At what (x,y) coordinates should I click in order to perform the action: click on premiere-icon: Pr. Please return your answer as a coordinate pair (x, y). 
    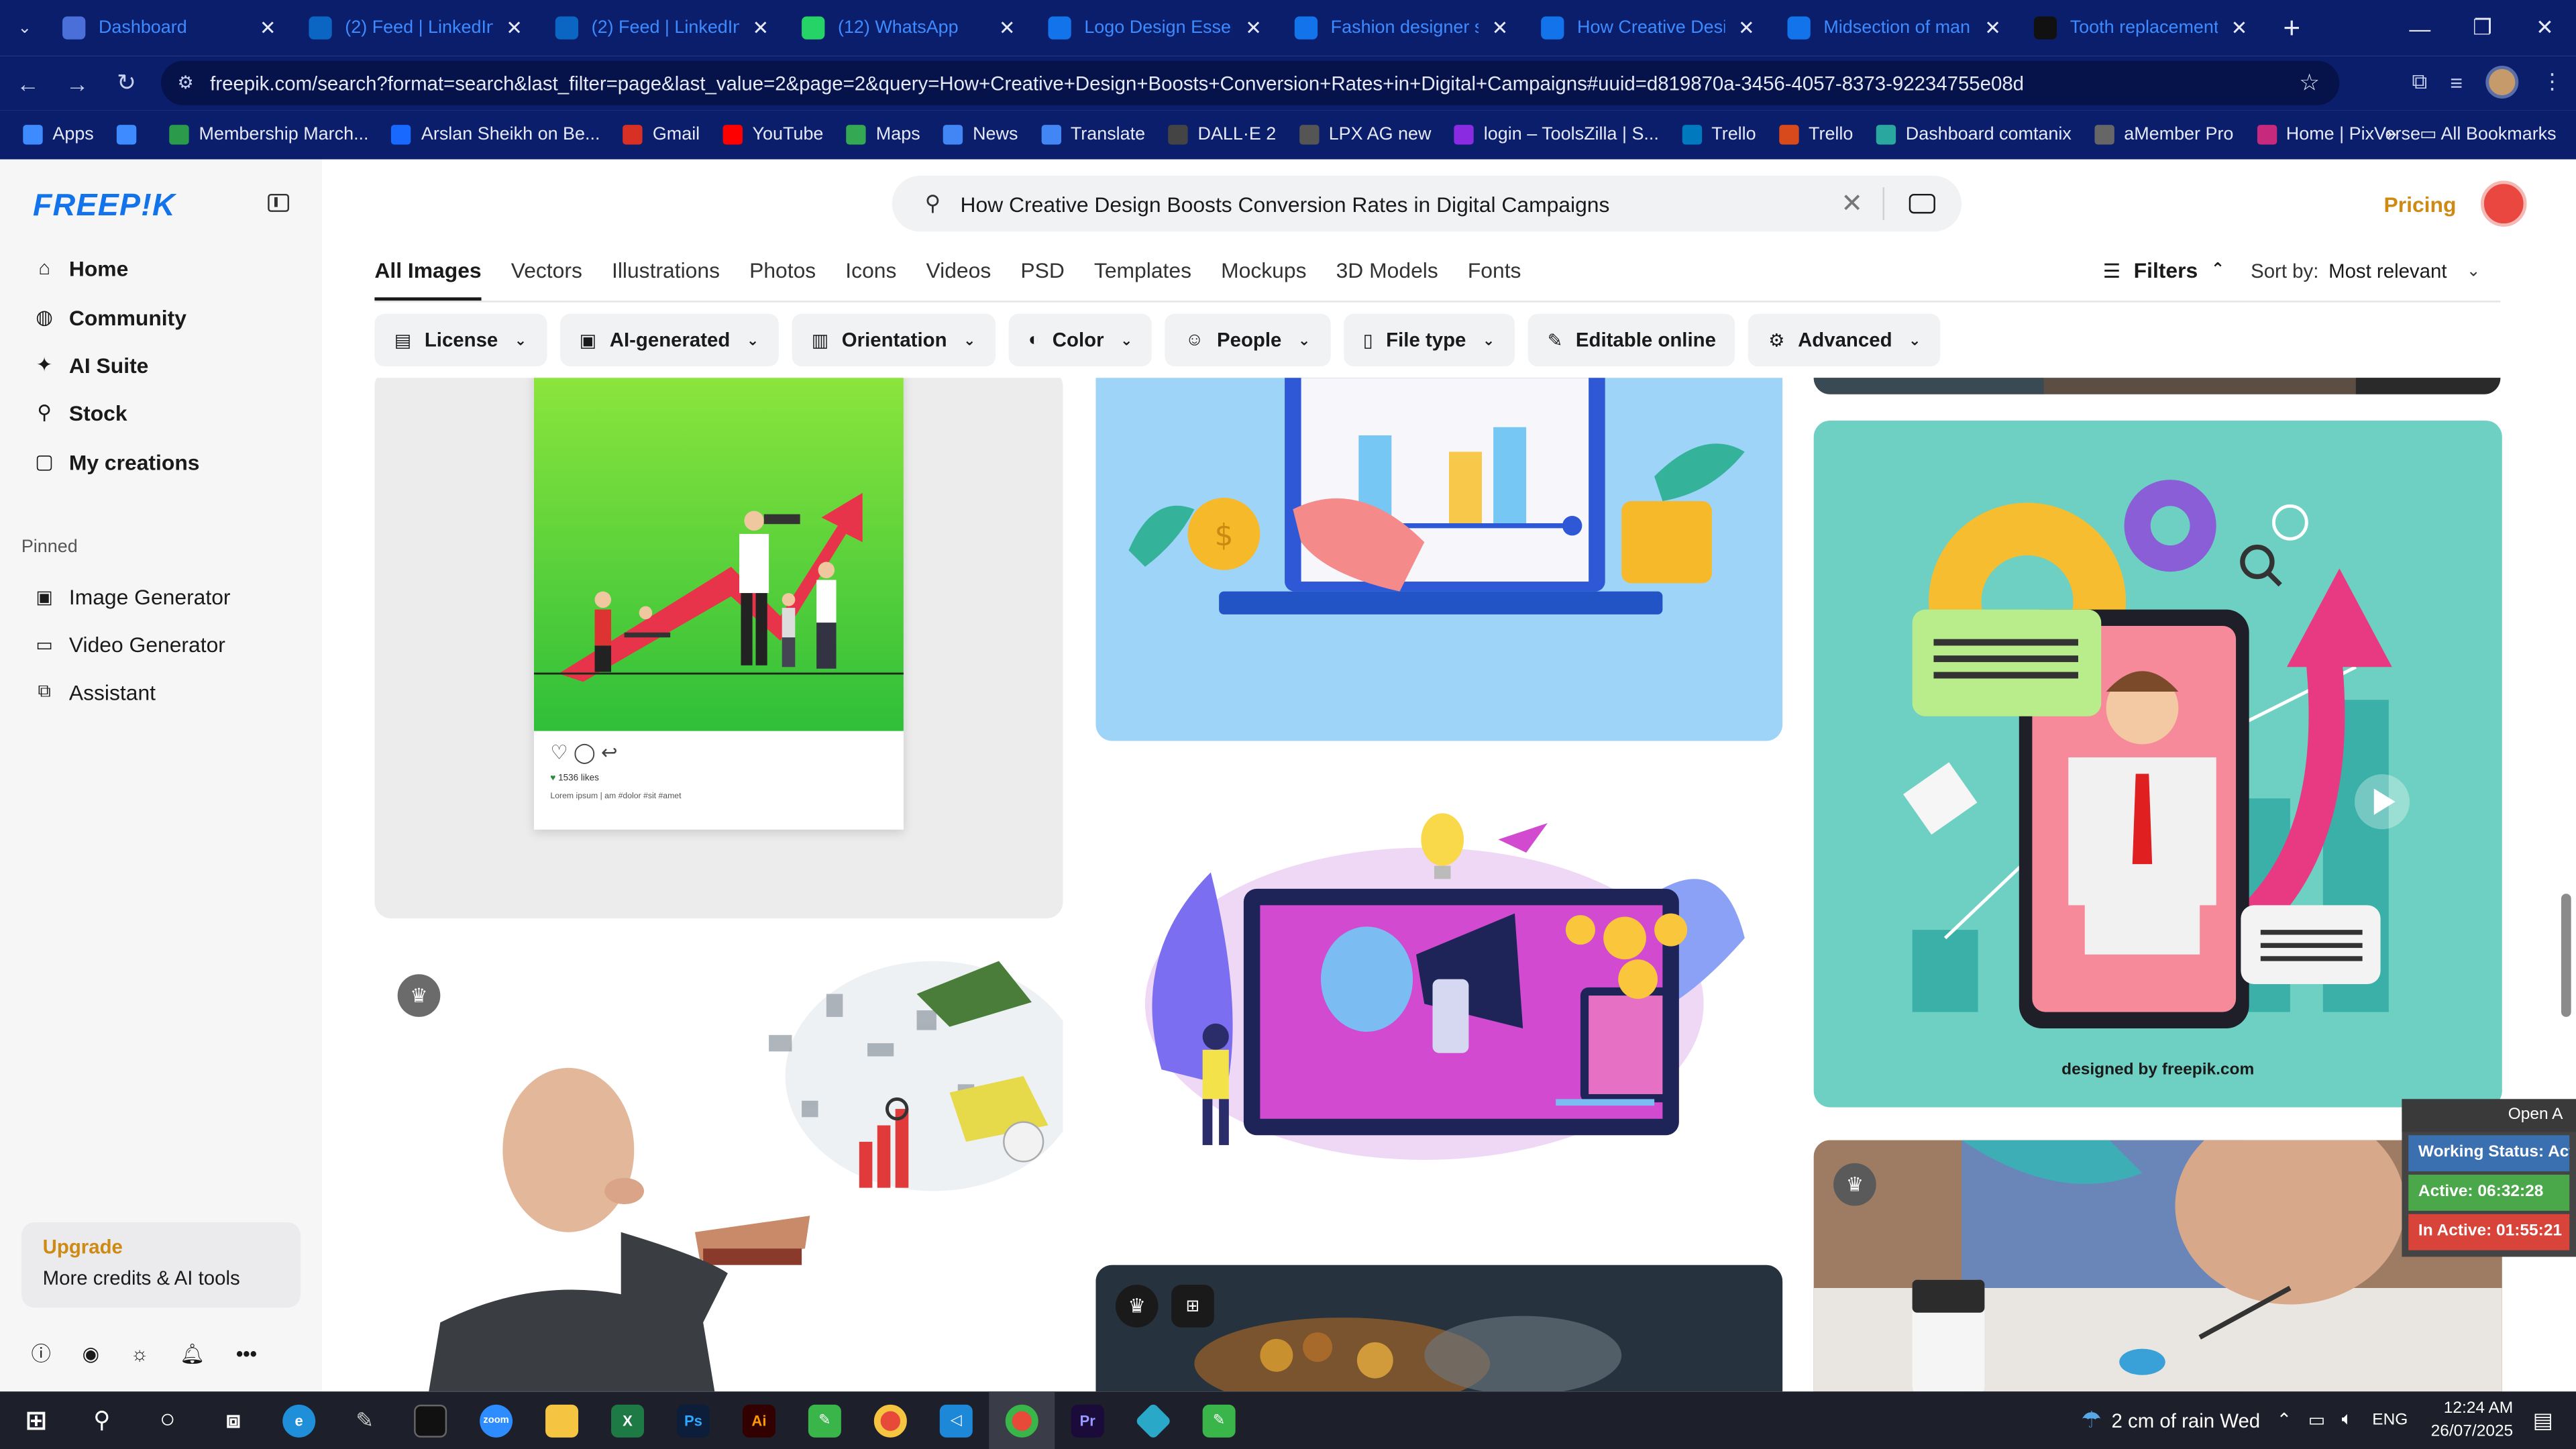
    Looking at the image, I should click on (1087, 1420).